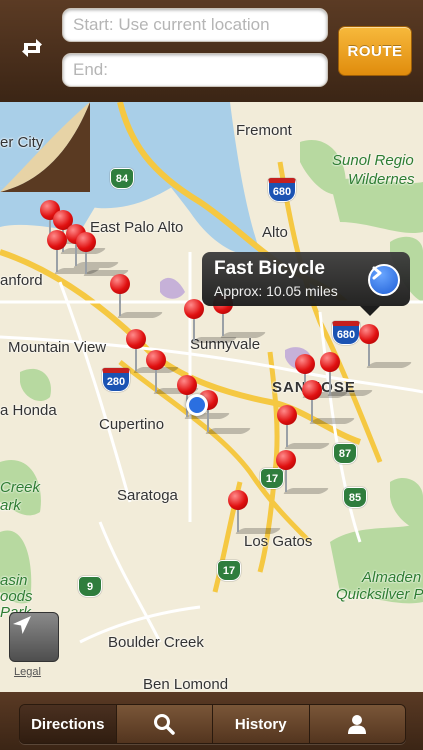  Describe the element at coordinates (156, 642) in the screenshot. I see `place-label: Boulder Creek` at that location.